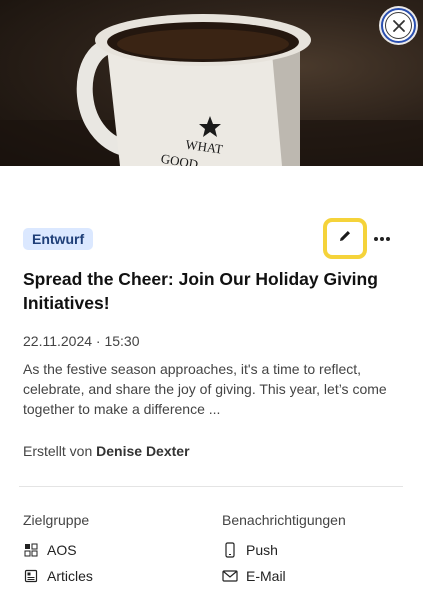 This screenshot has width=423, height=595. I want to click on notification-item: Push, so click(250, 550).